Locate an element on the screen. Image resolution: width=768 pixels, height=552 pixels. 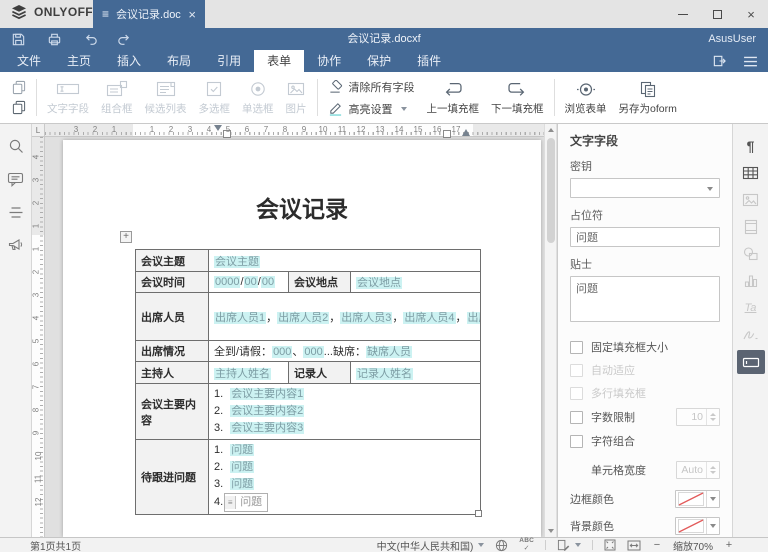
feedback-icon is located at coordinates (16, 245).